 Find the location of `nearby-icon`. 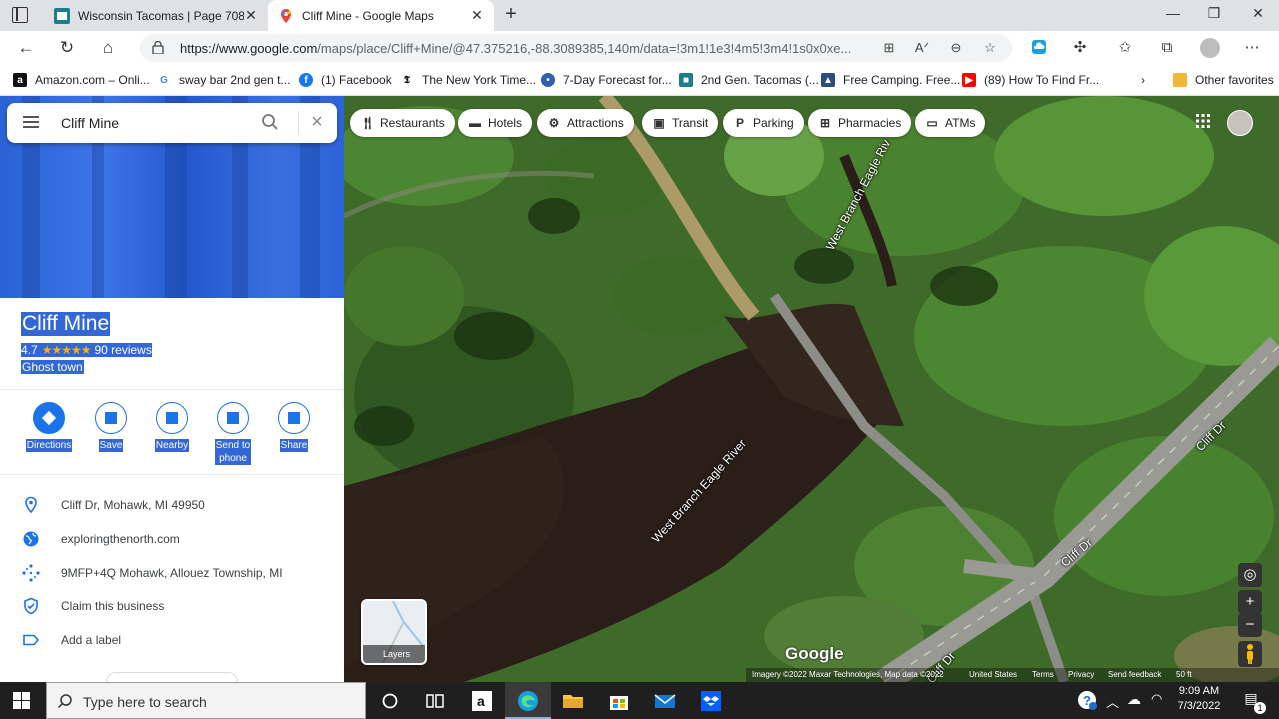

nearby-icon is located at coordinates (172, 418).